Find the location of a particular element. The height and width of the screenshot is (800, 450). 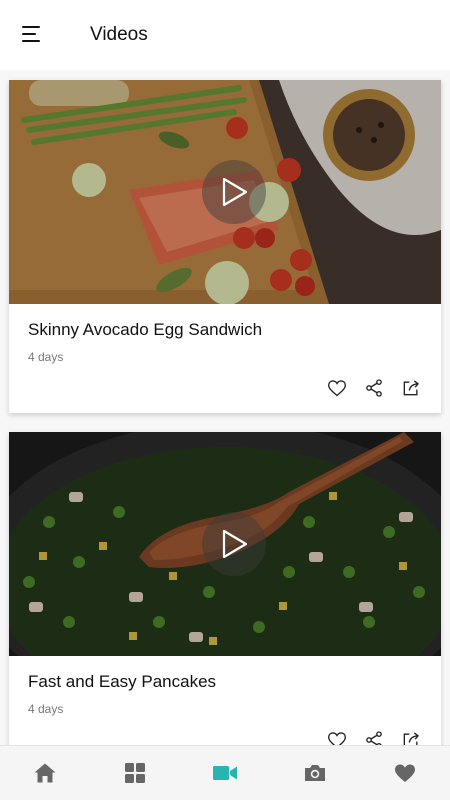

tab-home is located at coordinates (45, 773).